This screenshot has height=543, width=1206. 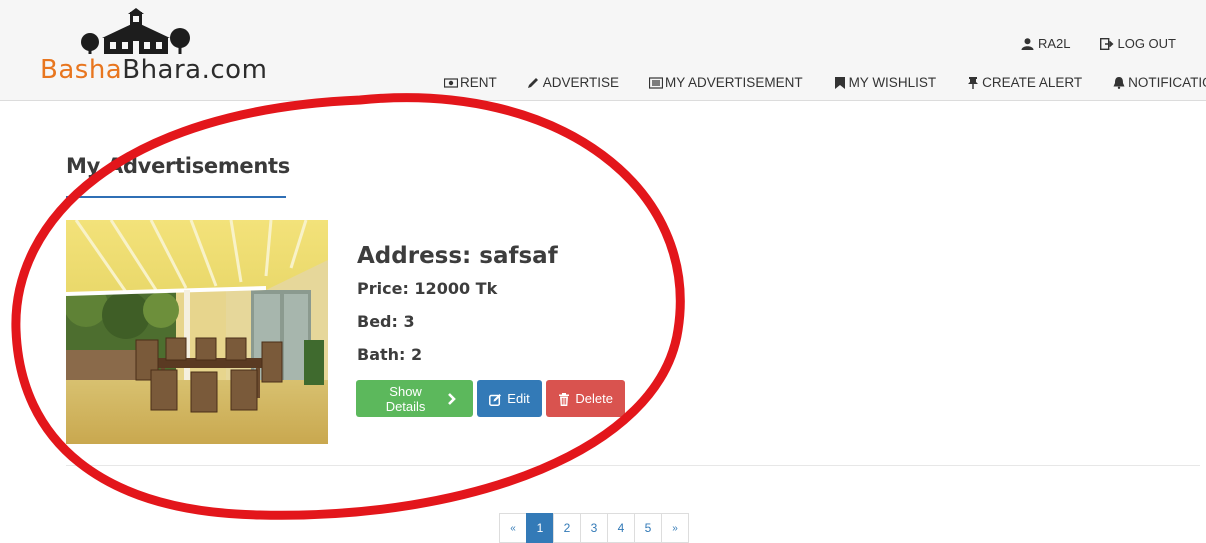 What do you see at coordinates (176, 197) in the screenshot?
I see `title-underline` at bounding box center [176, 197].